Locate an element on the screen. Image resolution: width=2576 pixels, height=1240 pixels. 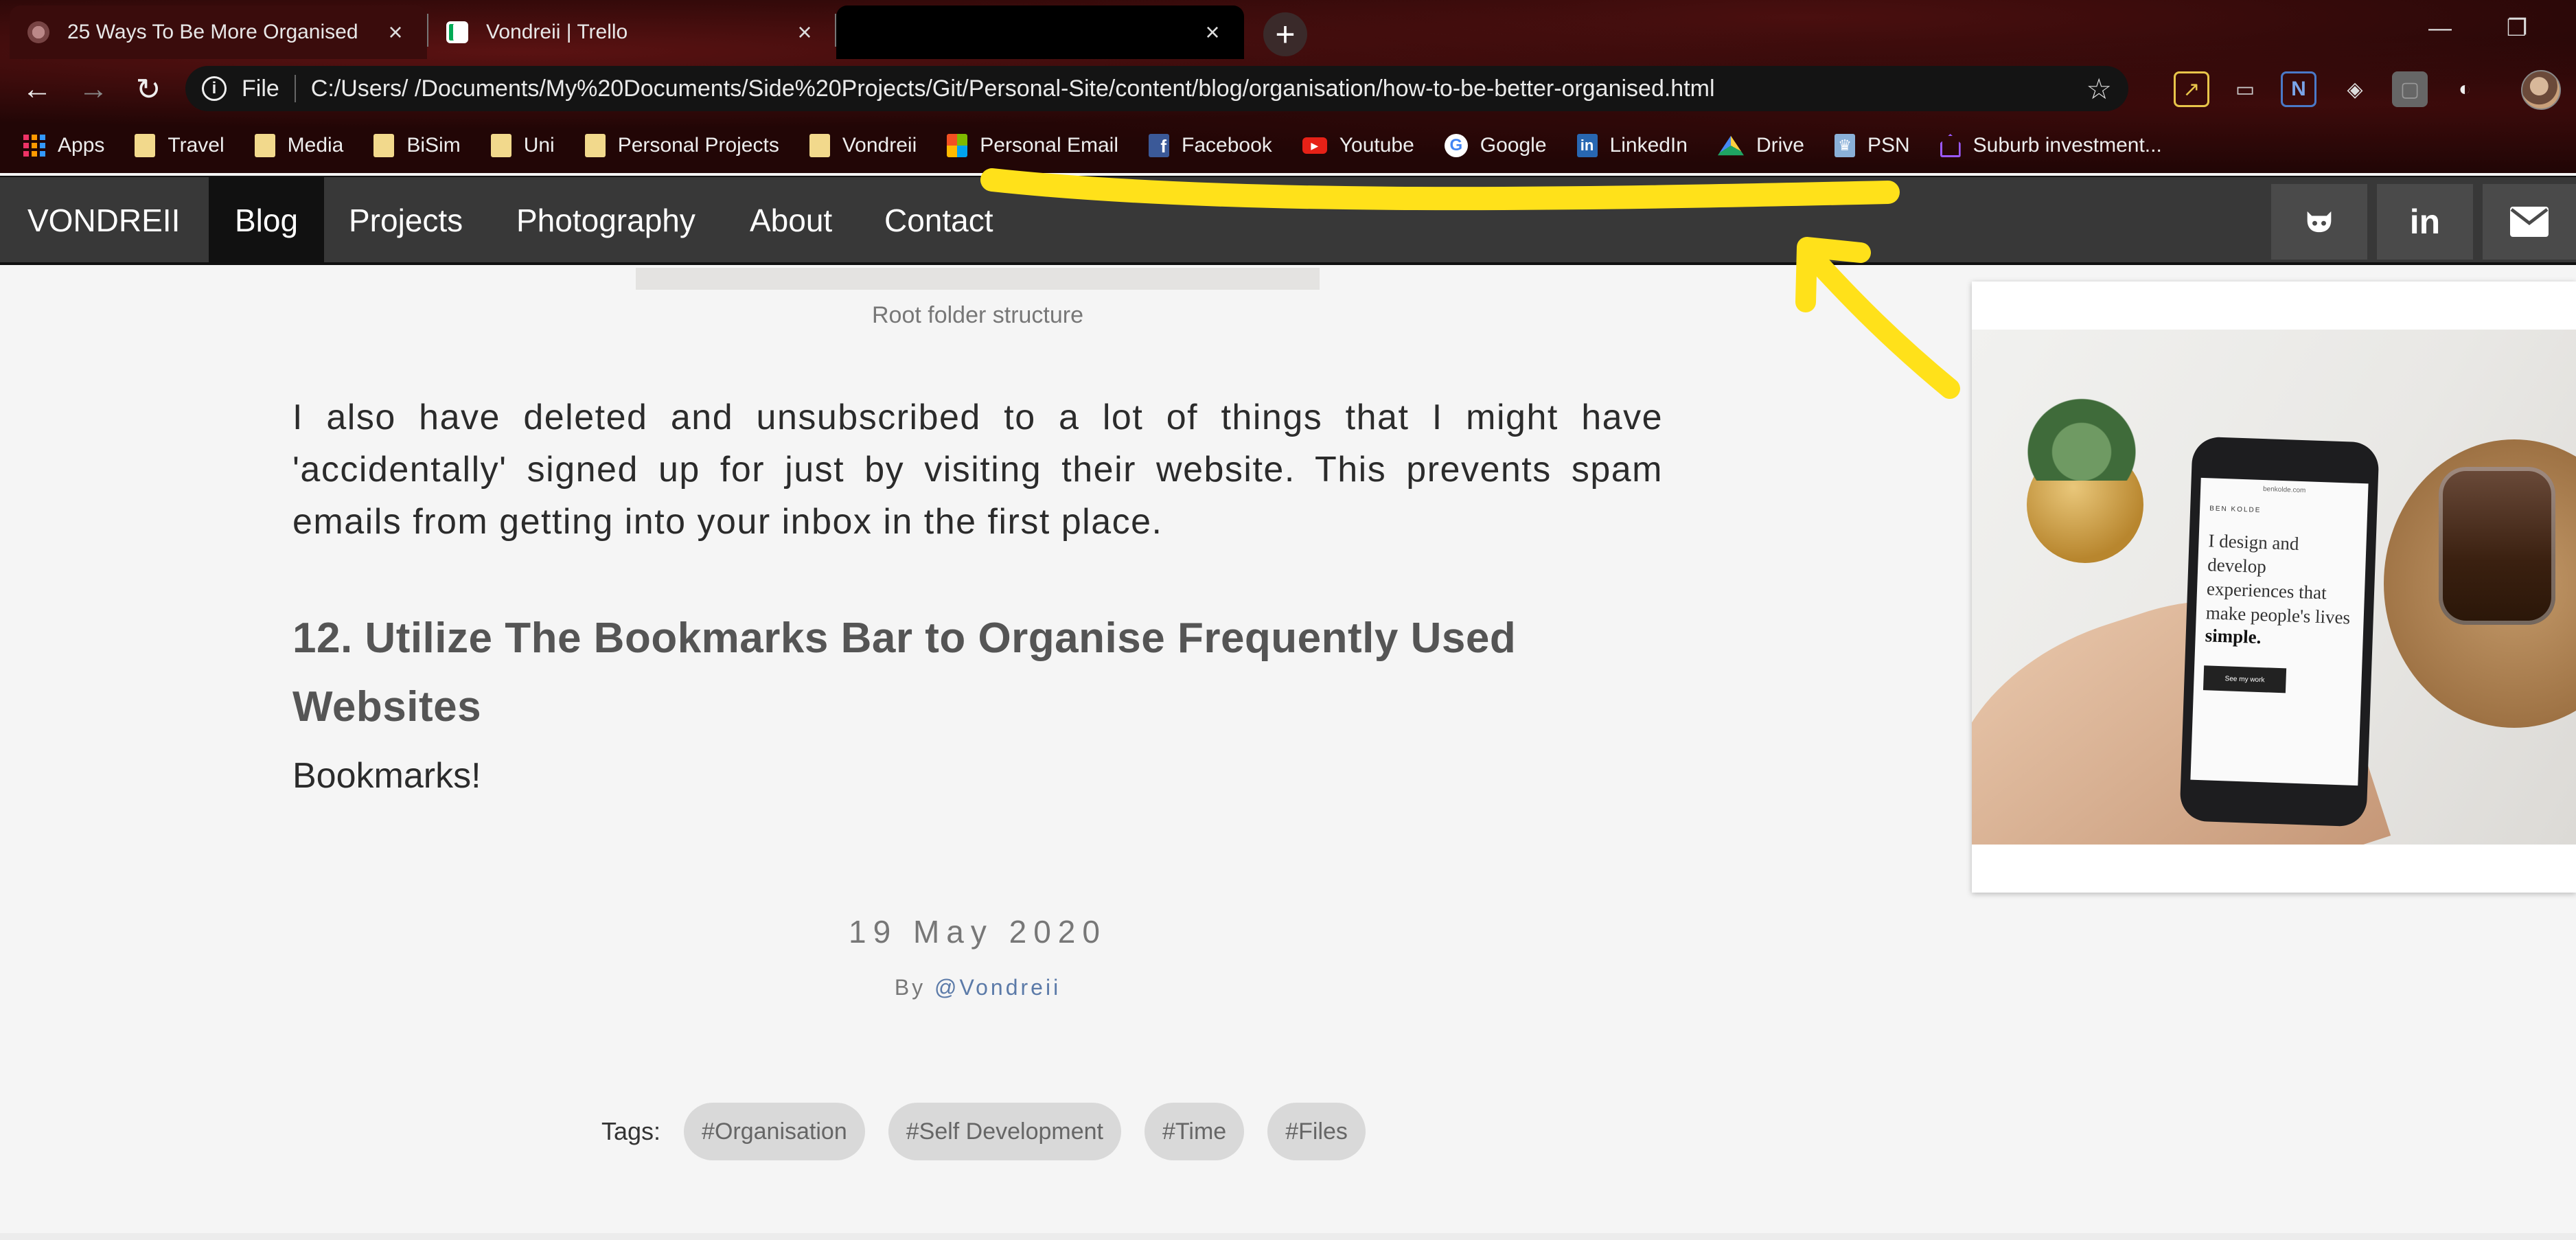
github-icon is located at coordinates (2319, 222).